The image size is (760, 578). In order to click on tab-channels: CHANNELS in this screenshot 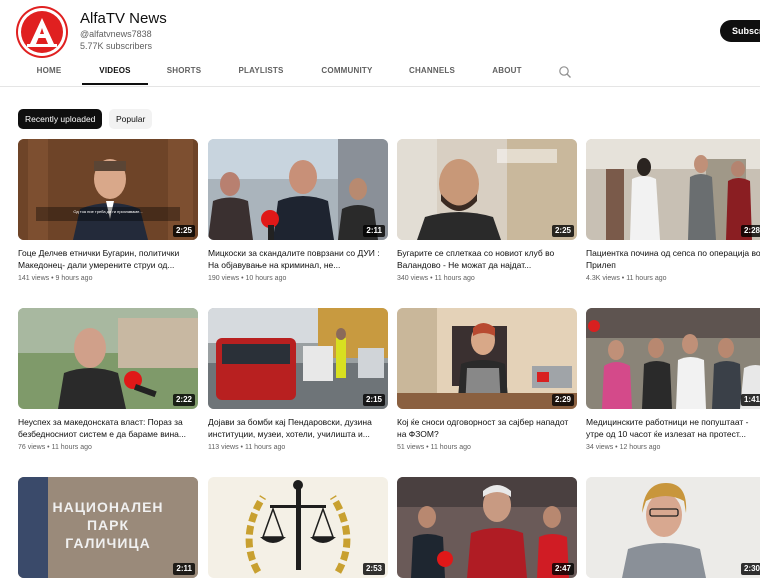, I will do `click(432, 72)`.